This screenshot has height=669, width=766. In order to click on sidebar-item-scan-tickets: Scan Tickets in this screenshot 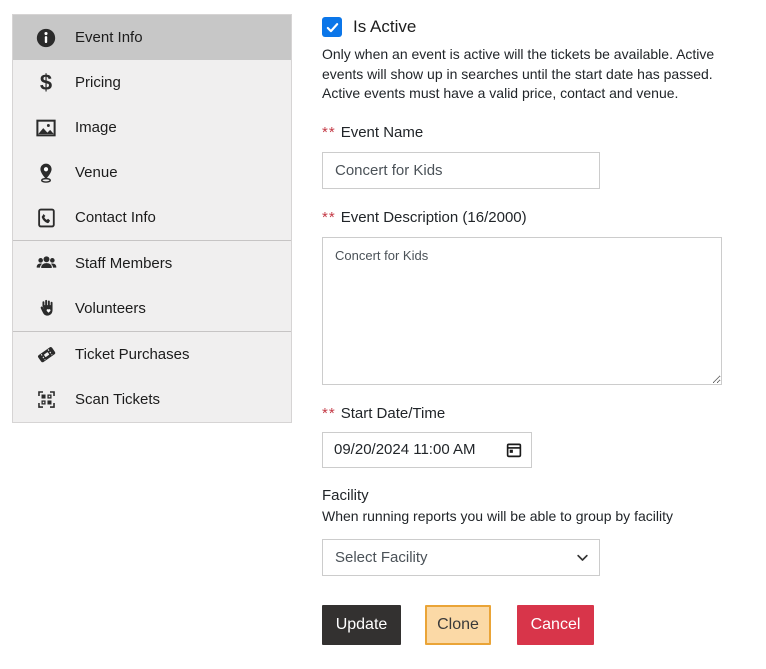, I will do `click(152, 399)`.